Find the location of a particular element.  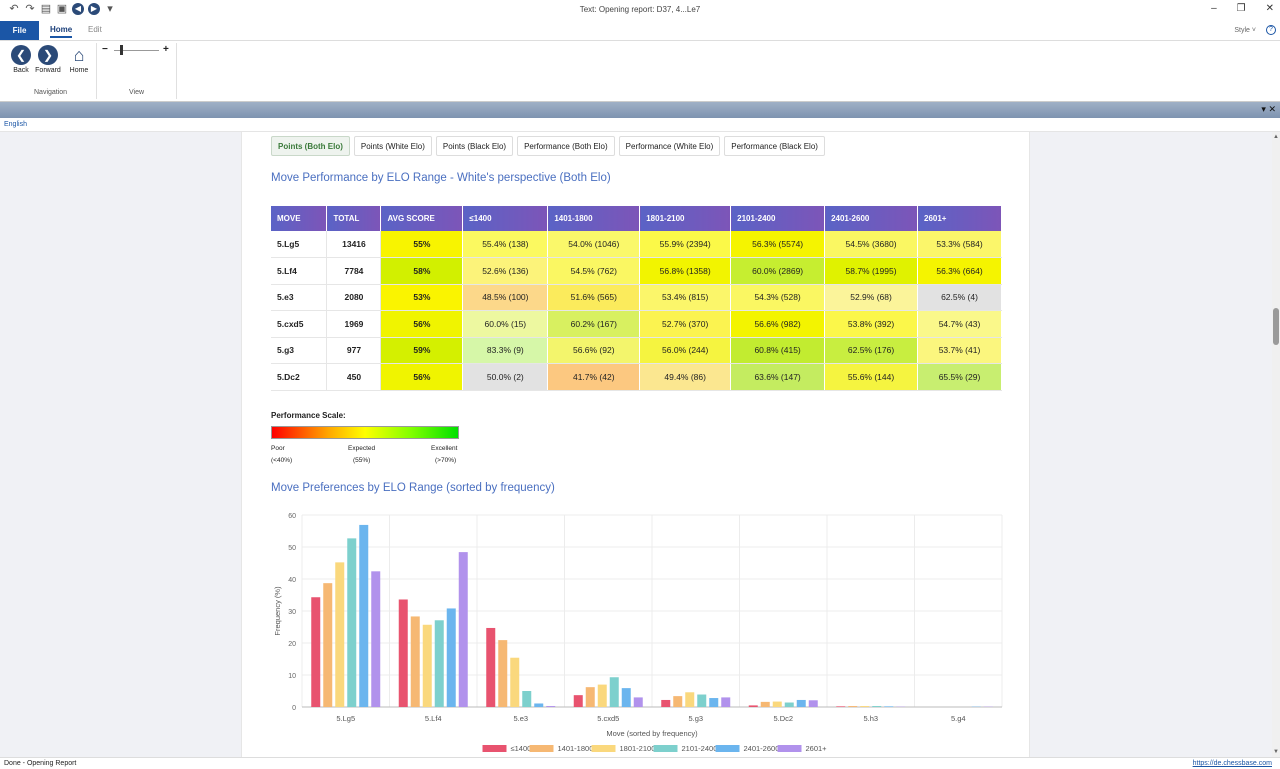

restore-icon: ❐ is located at coordinates (1241, 8).